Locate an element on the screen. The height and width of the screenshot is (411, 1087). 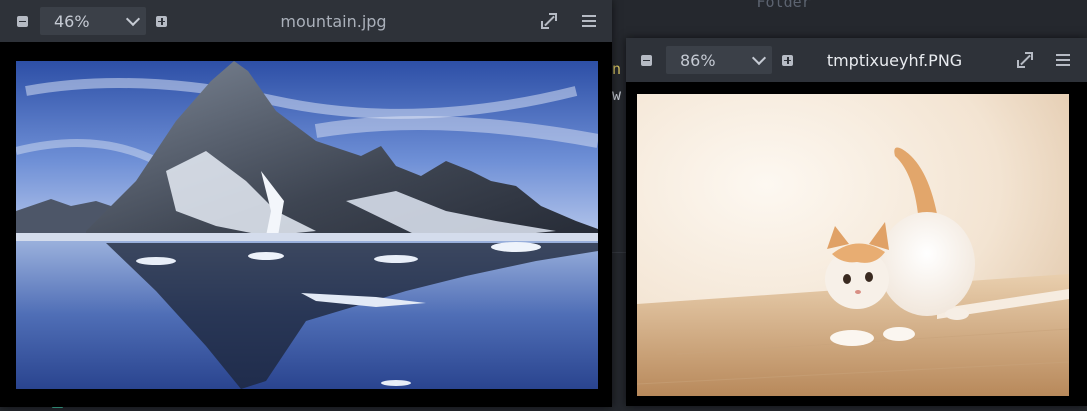
zoom-select: 86% is located at coordinates (719, 60).